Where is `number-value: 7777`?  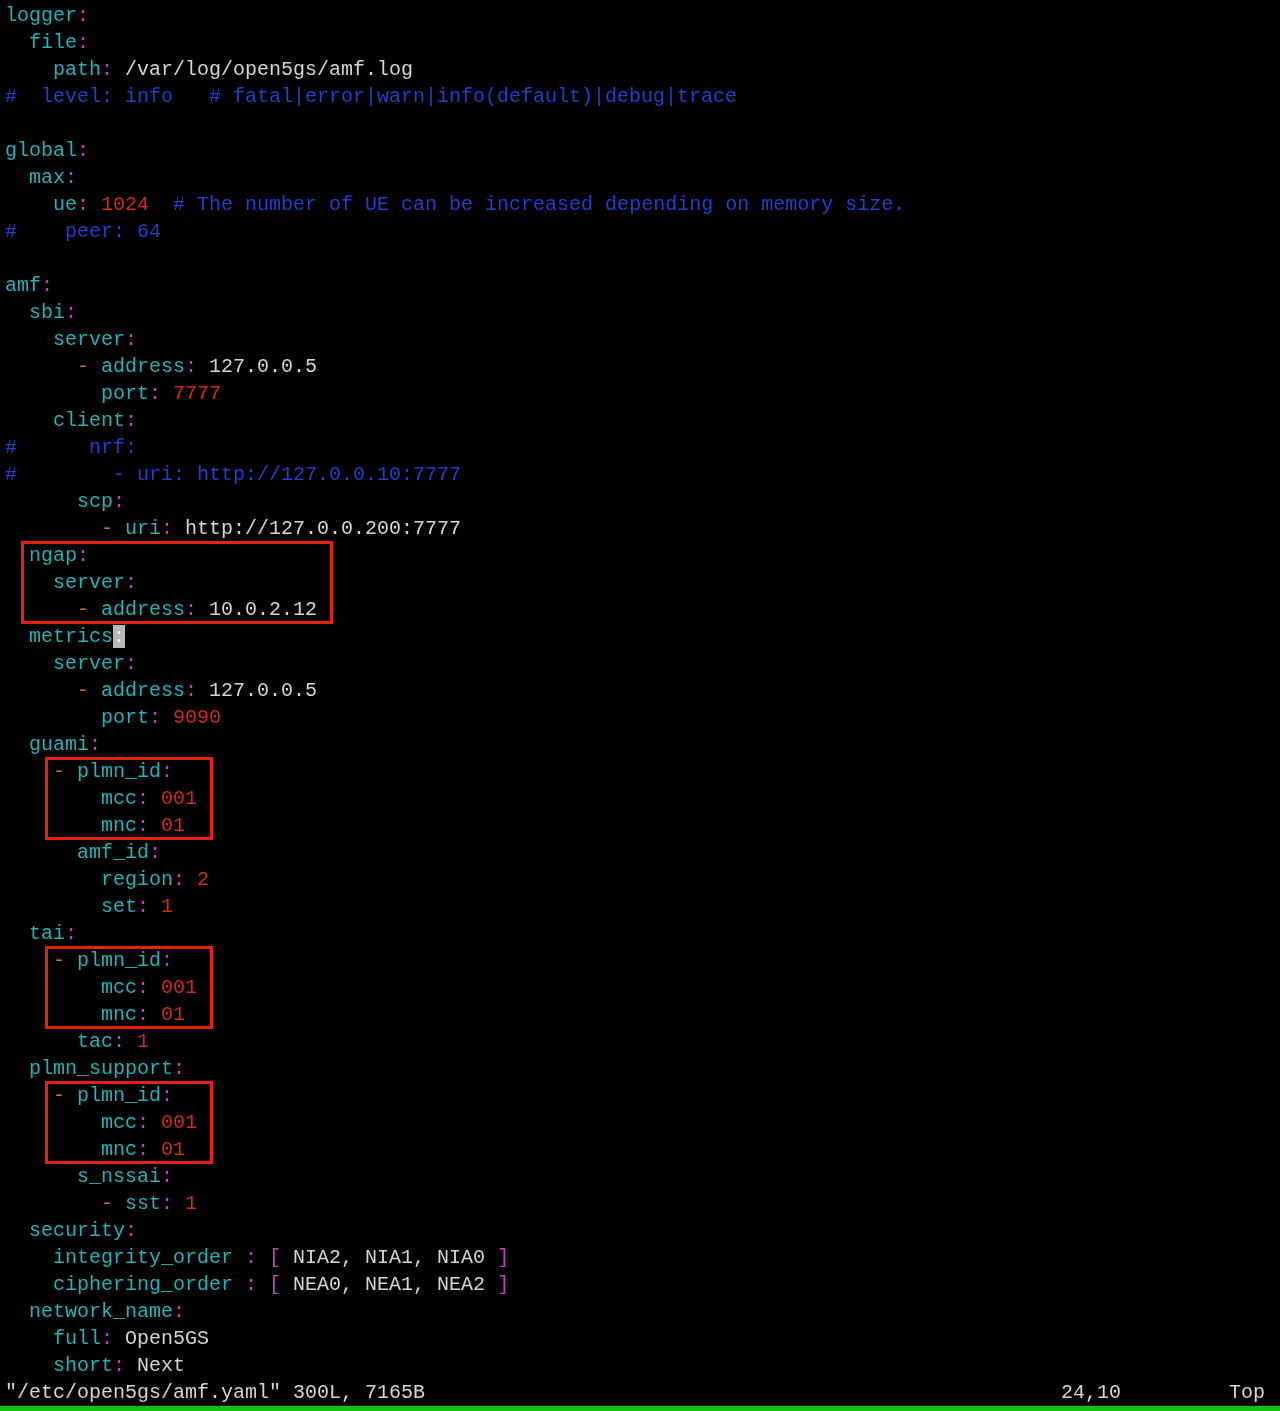
number-value: 7777 is located at coordinates (197, 393).